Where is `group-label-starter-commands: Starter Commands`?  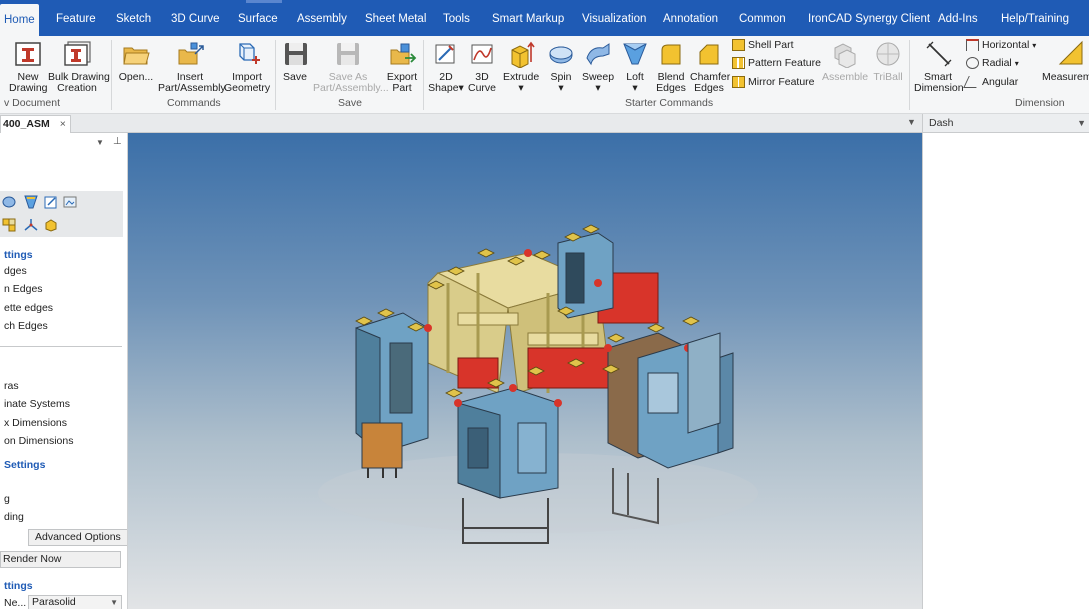
group-label-starter-commands: Starter Commands is located at coordinates (669, 103).